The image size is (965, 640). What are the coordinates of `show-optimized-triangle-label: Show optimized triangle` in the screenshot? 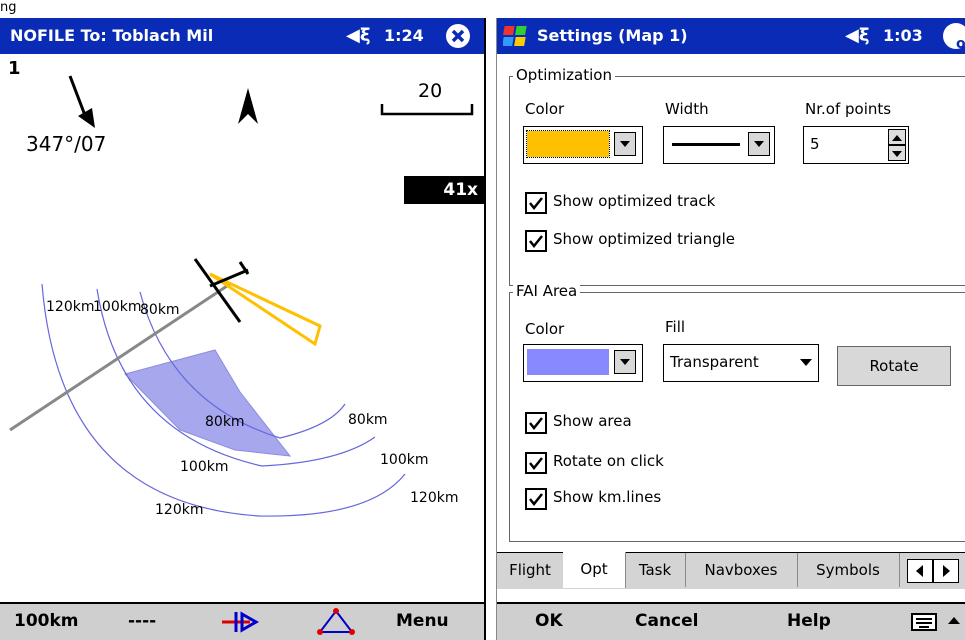 It's located at (644, 239).